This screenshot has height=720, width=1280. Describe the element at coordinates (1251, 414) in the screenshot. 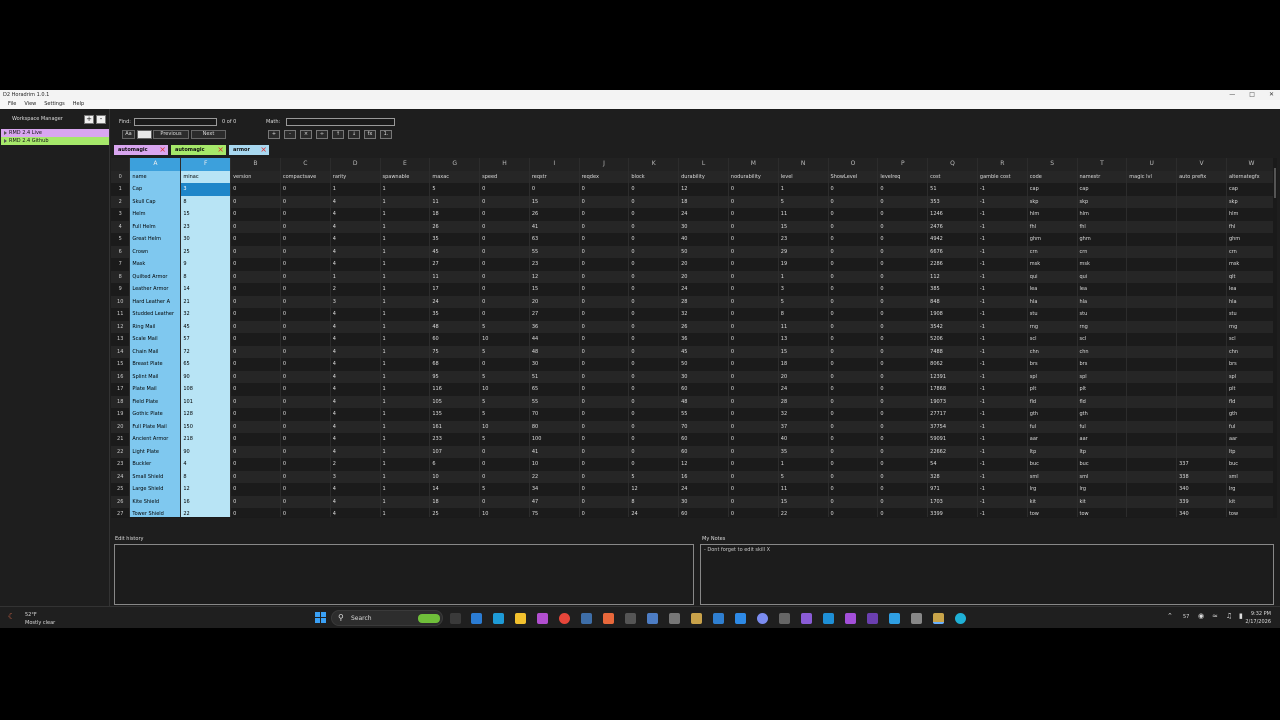

I see `table-cell: gth` at that location.